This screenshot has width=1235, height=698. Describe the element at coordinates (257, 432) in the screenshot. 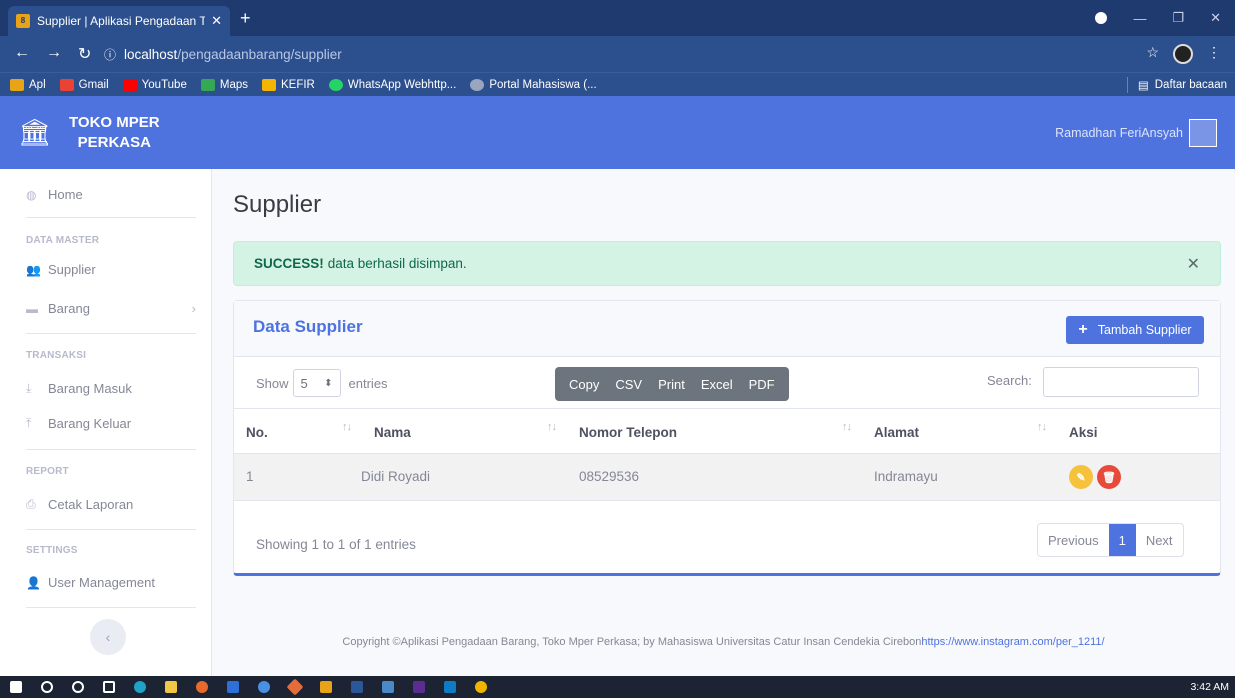

I see `column-header-no: No.` at that location.